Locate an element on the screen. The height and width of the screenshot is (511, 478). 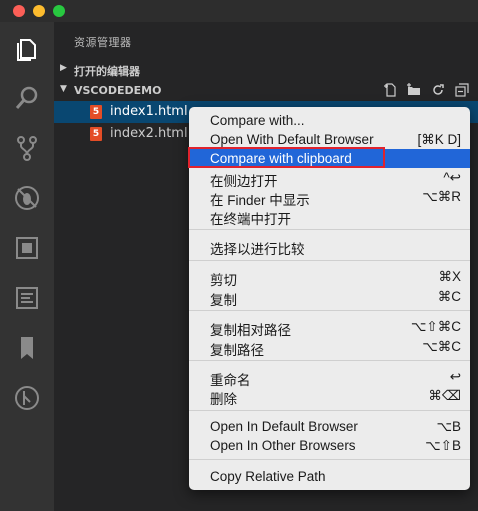
menu-item-copy: 复制 ⌘C is located at coordinates (329, 297).